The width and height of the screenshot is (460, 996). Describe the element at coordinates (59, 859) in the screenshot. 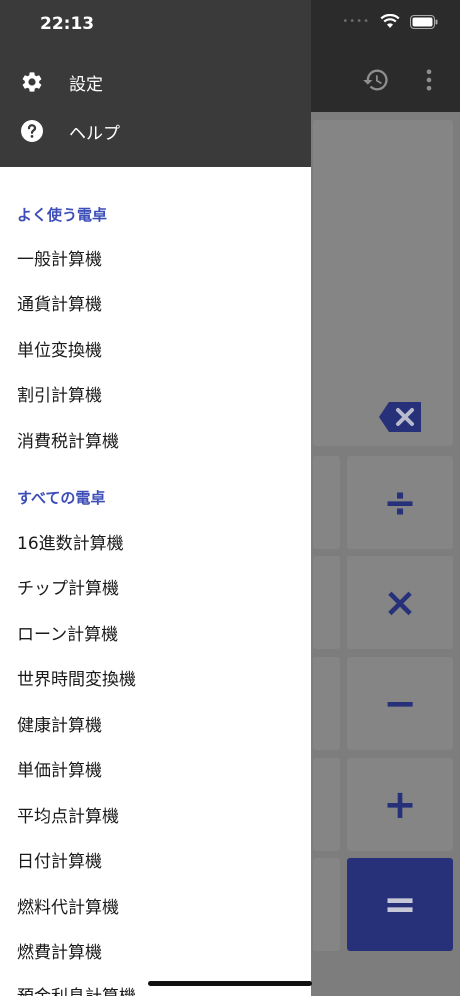

I see `menu-item-date-calculator: 日付計算機` at that location.